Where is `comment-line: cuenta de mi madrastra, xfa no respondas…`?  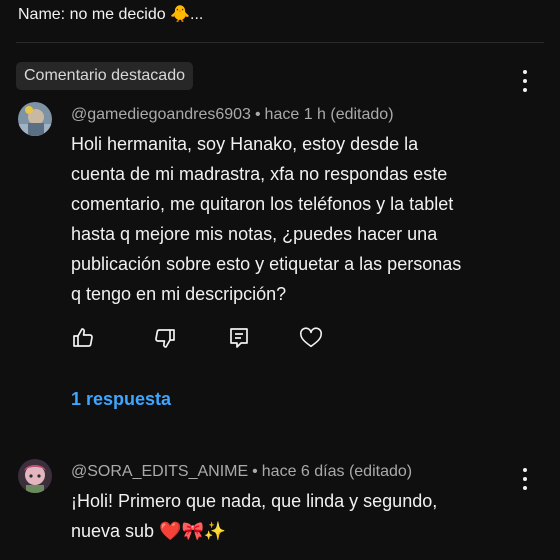
comment-line: cuenta de mi madrastra, xfa no respondas… is located at coordinates (259, 174).